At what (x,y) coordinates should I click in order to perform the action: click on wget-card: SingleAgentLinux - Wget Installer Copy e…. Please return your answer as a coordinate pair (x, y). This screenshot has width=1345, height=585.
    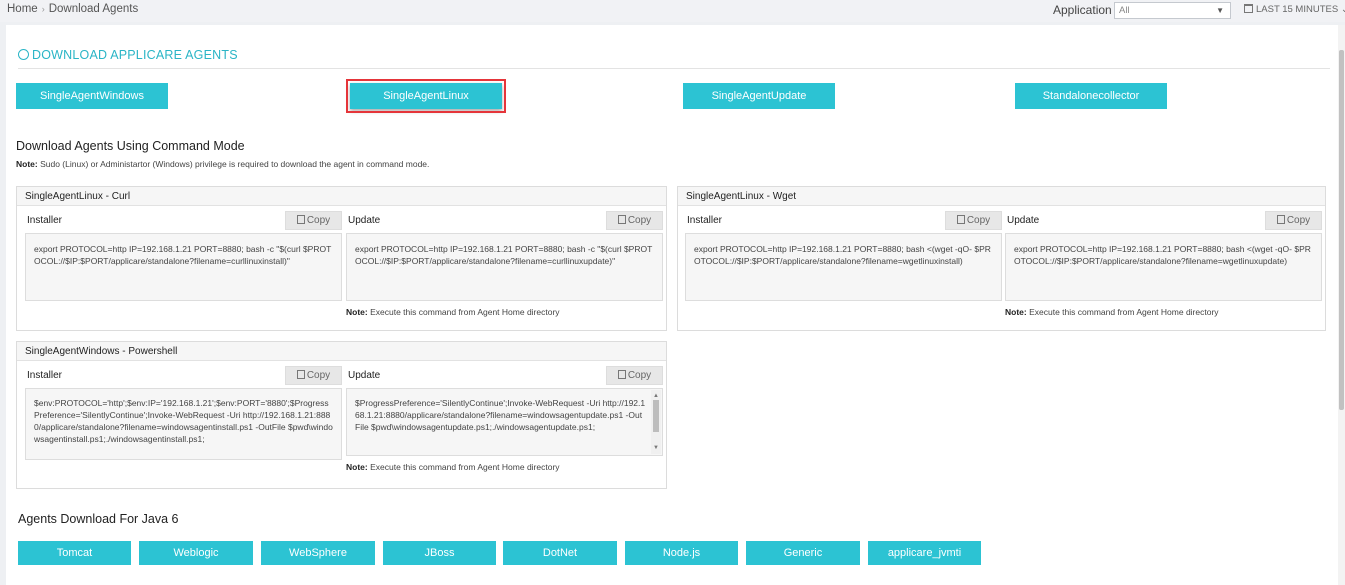
    Looking at the image, I should click on (1001, 258).